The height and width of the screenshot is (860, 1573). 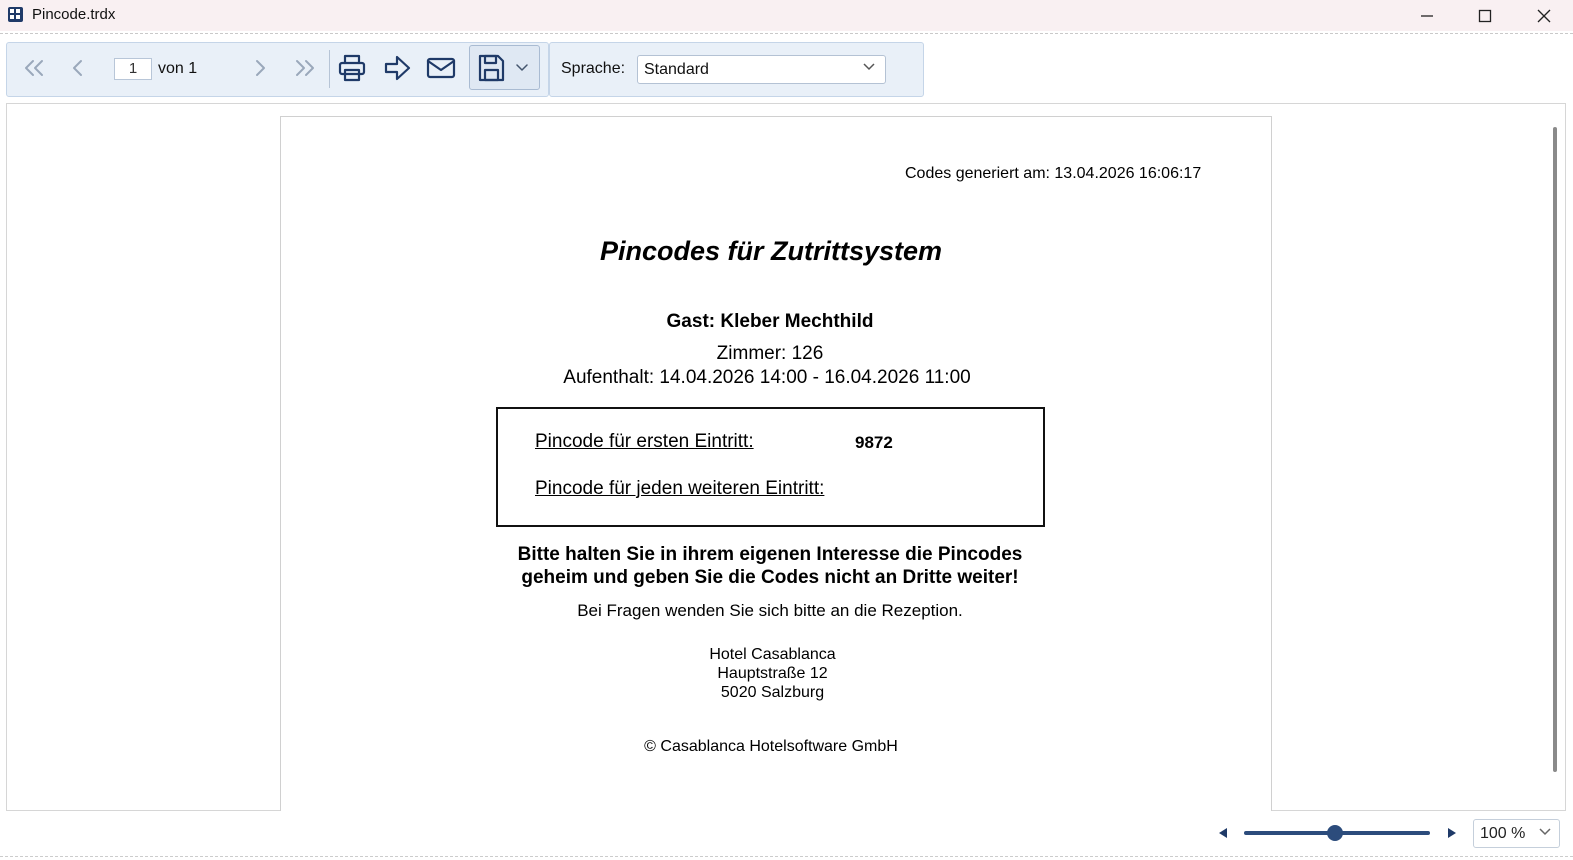 I want to click on title-bar: Pincode.trdx, so click(x=786, y=15).